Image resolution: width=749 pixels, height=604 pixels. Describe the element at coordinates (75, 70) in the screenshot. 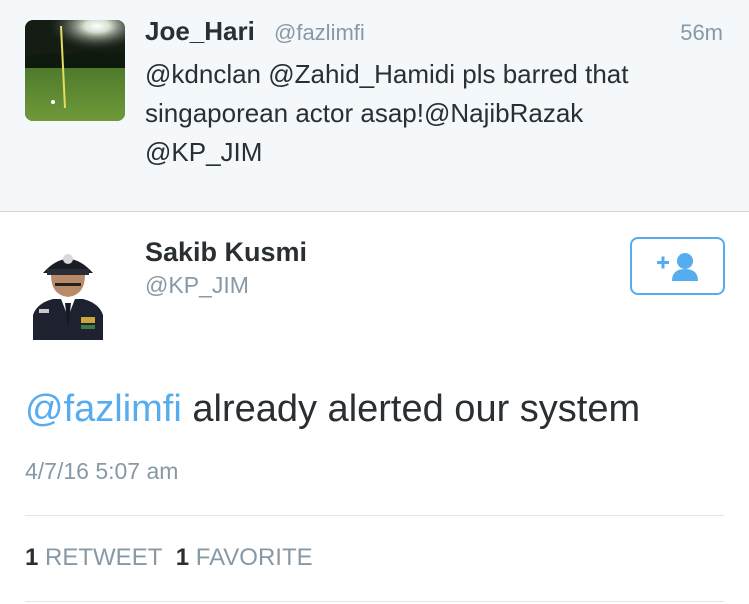

I see `reply-avatar` at that location.